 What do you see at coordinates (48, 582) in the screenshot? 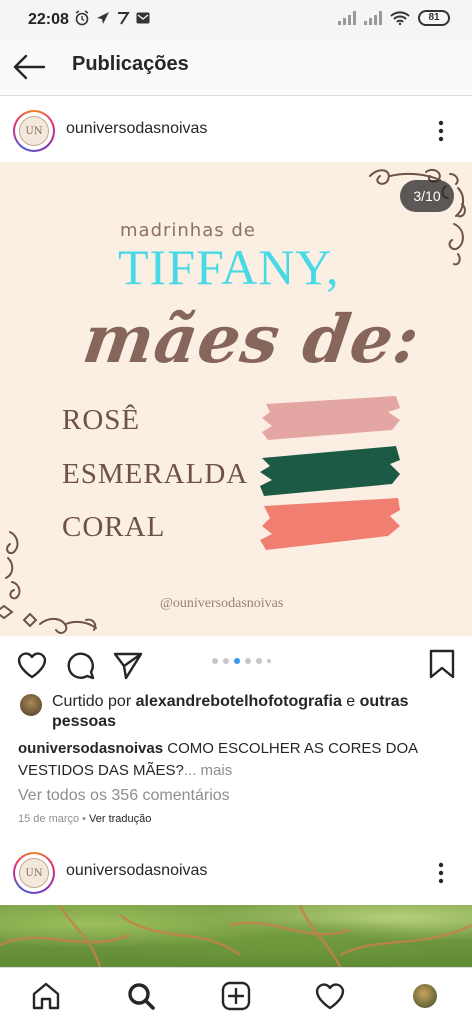
I see `ornament-bottom-left` at bounding box center [48, 582].